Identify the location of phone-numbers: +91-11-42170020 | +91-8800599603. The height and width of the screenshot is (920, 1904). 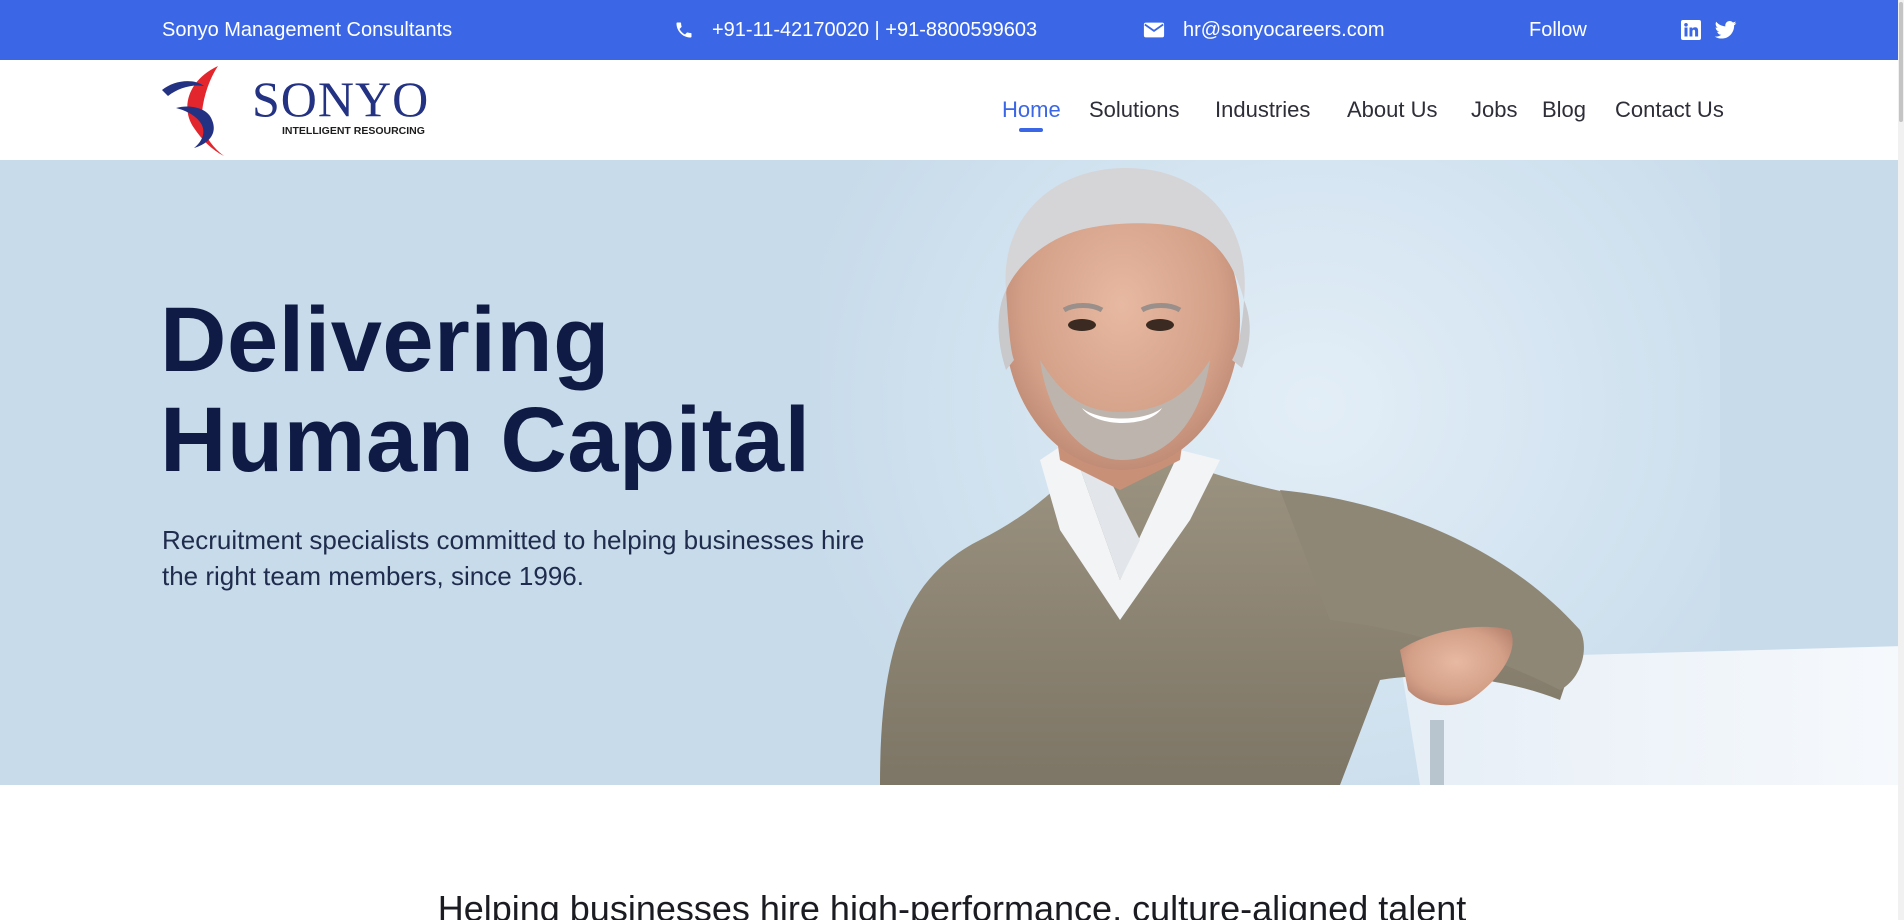
(874, 30).